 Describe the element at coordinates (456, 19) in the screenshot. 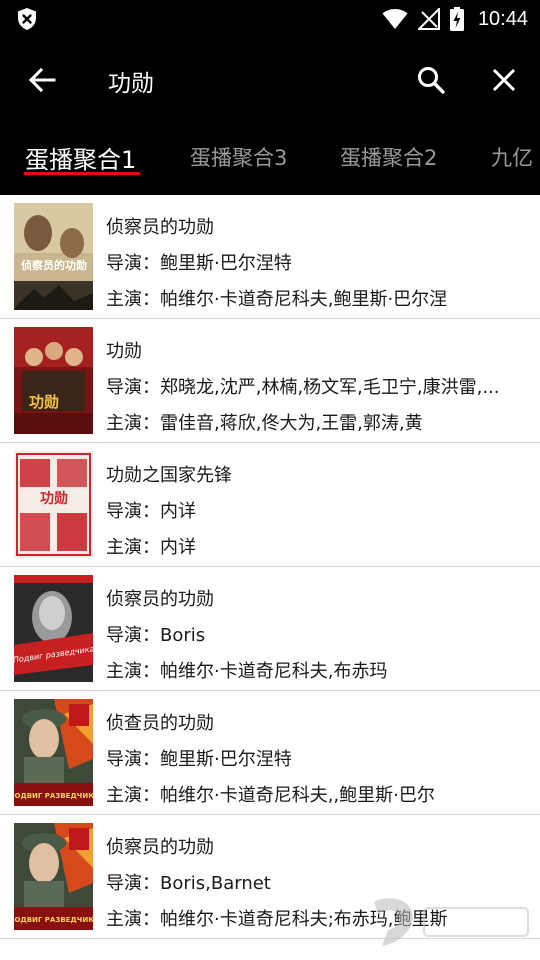

I see `battery-charging-icon` at that location.